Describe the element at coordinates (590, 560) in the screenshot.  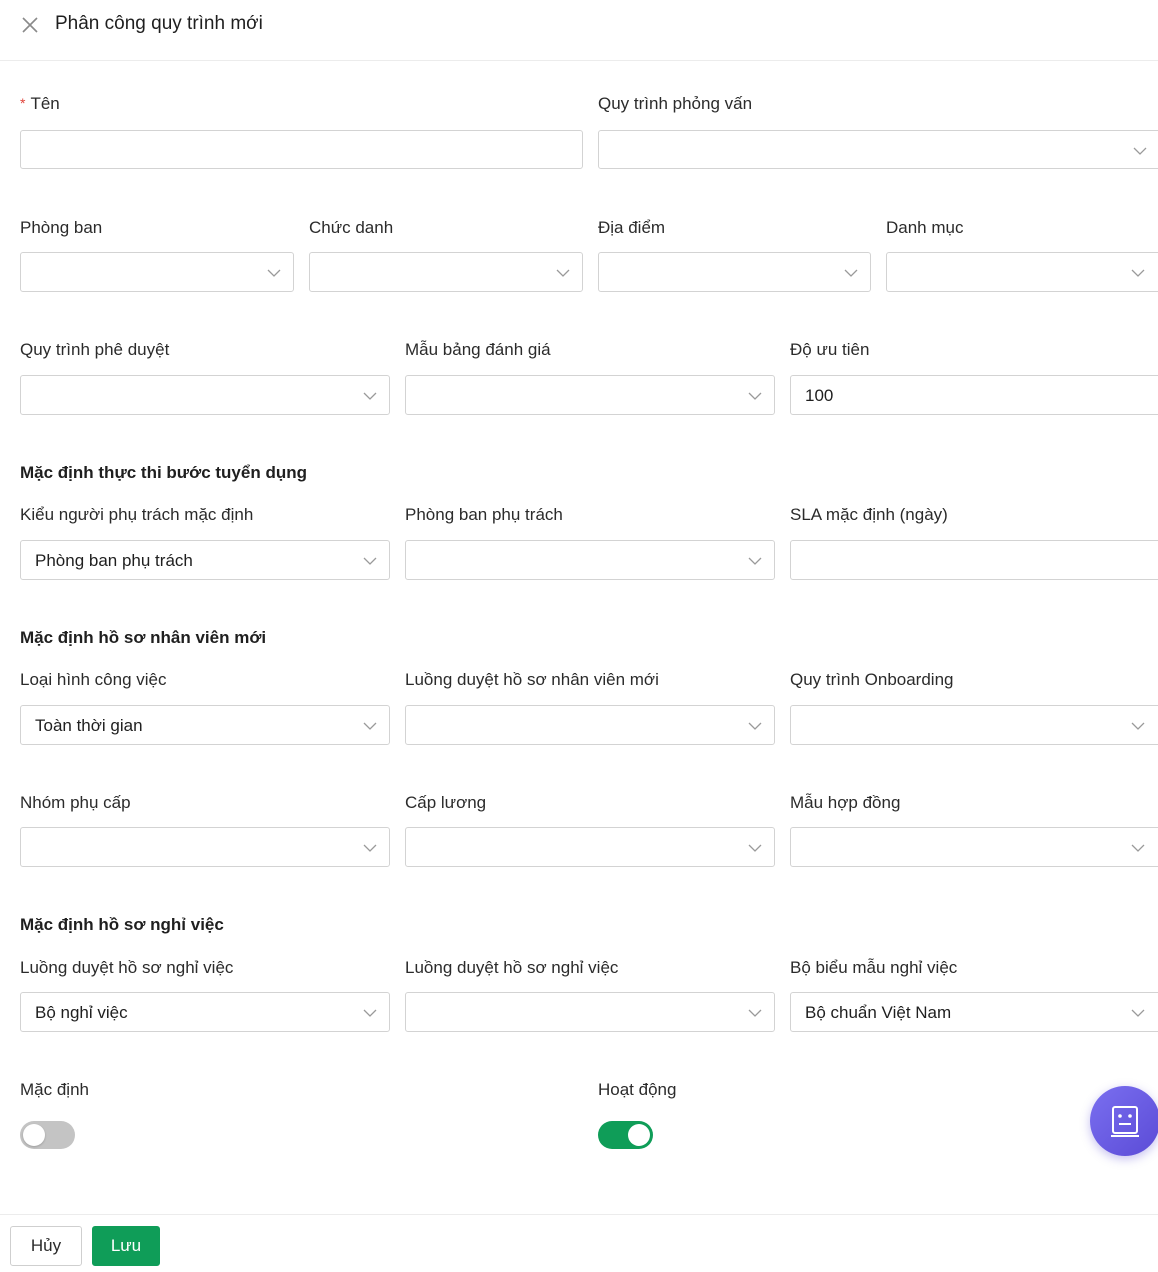
I see `assignee-department-select` at that location.